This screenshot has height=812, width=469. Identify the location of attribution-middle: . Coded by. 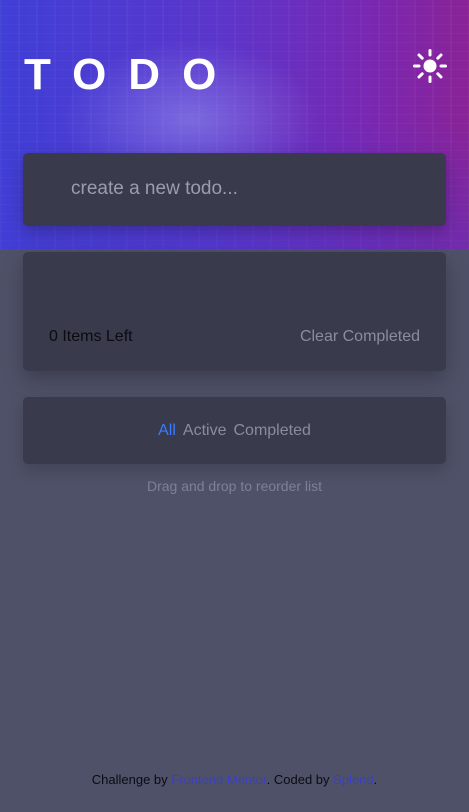
(300, 779).